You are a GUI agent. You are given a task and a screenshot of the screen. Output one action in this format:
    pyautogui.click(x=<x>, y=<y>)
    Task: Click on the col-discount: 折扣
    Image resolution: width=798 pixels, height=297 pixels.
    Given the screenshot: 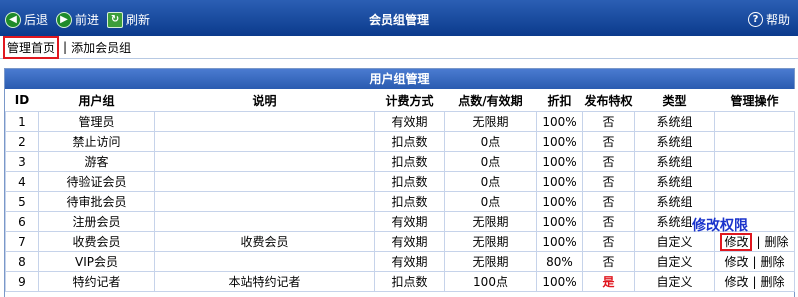 What is the action you would take?
    pyautogui.click(x=559, y=100)
    